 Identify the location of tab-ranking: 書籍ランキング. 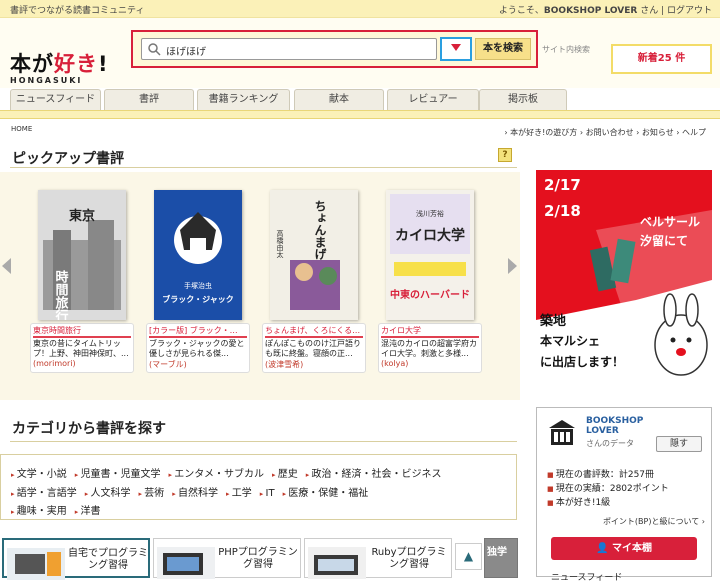
(243, 100).